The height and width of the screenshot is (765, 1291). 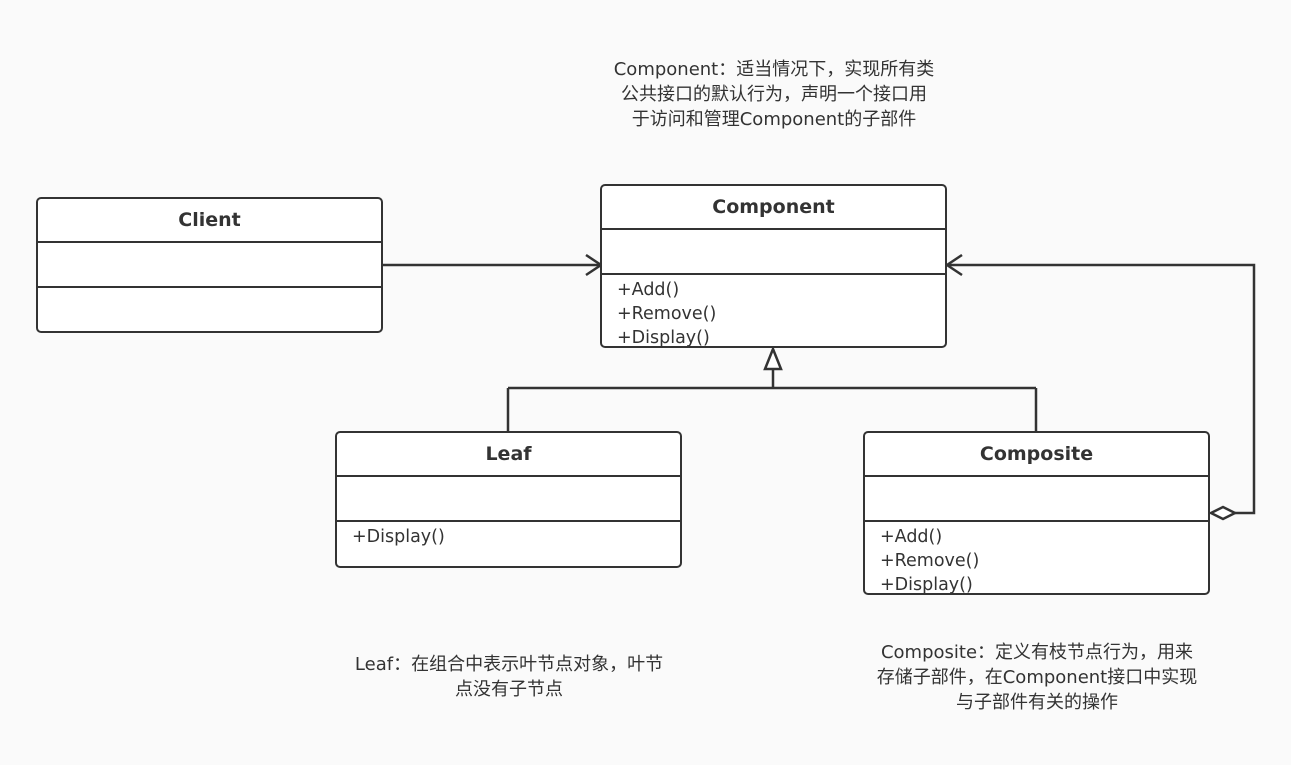 What do you see at coordinates (774, 119) in the screenshot?
I see `component-note-line: 于访问和管理Component的子部件` at bounding box center [774, 119].